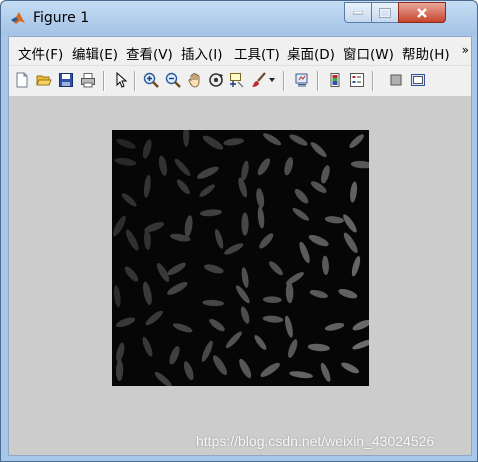 Image resolution: width=478 pixels, height=462 pixels. Describe the element at coordinates (259, 80) in the screenshot. I see `brush-button` at that location.